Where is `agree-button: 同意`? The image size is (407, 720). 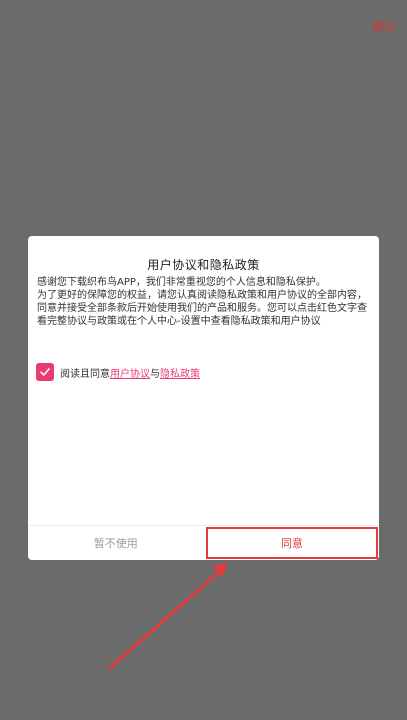
agree-button: 同意 is located at coordinates (292, 543).